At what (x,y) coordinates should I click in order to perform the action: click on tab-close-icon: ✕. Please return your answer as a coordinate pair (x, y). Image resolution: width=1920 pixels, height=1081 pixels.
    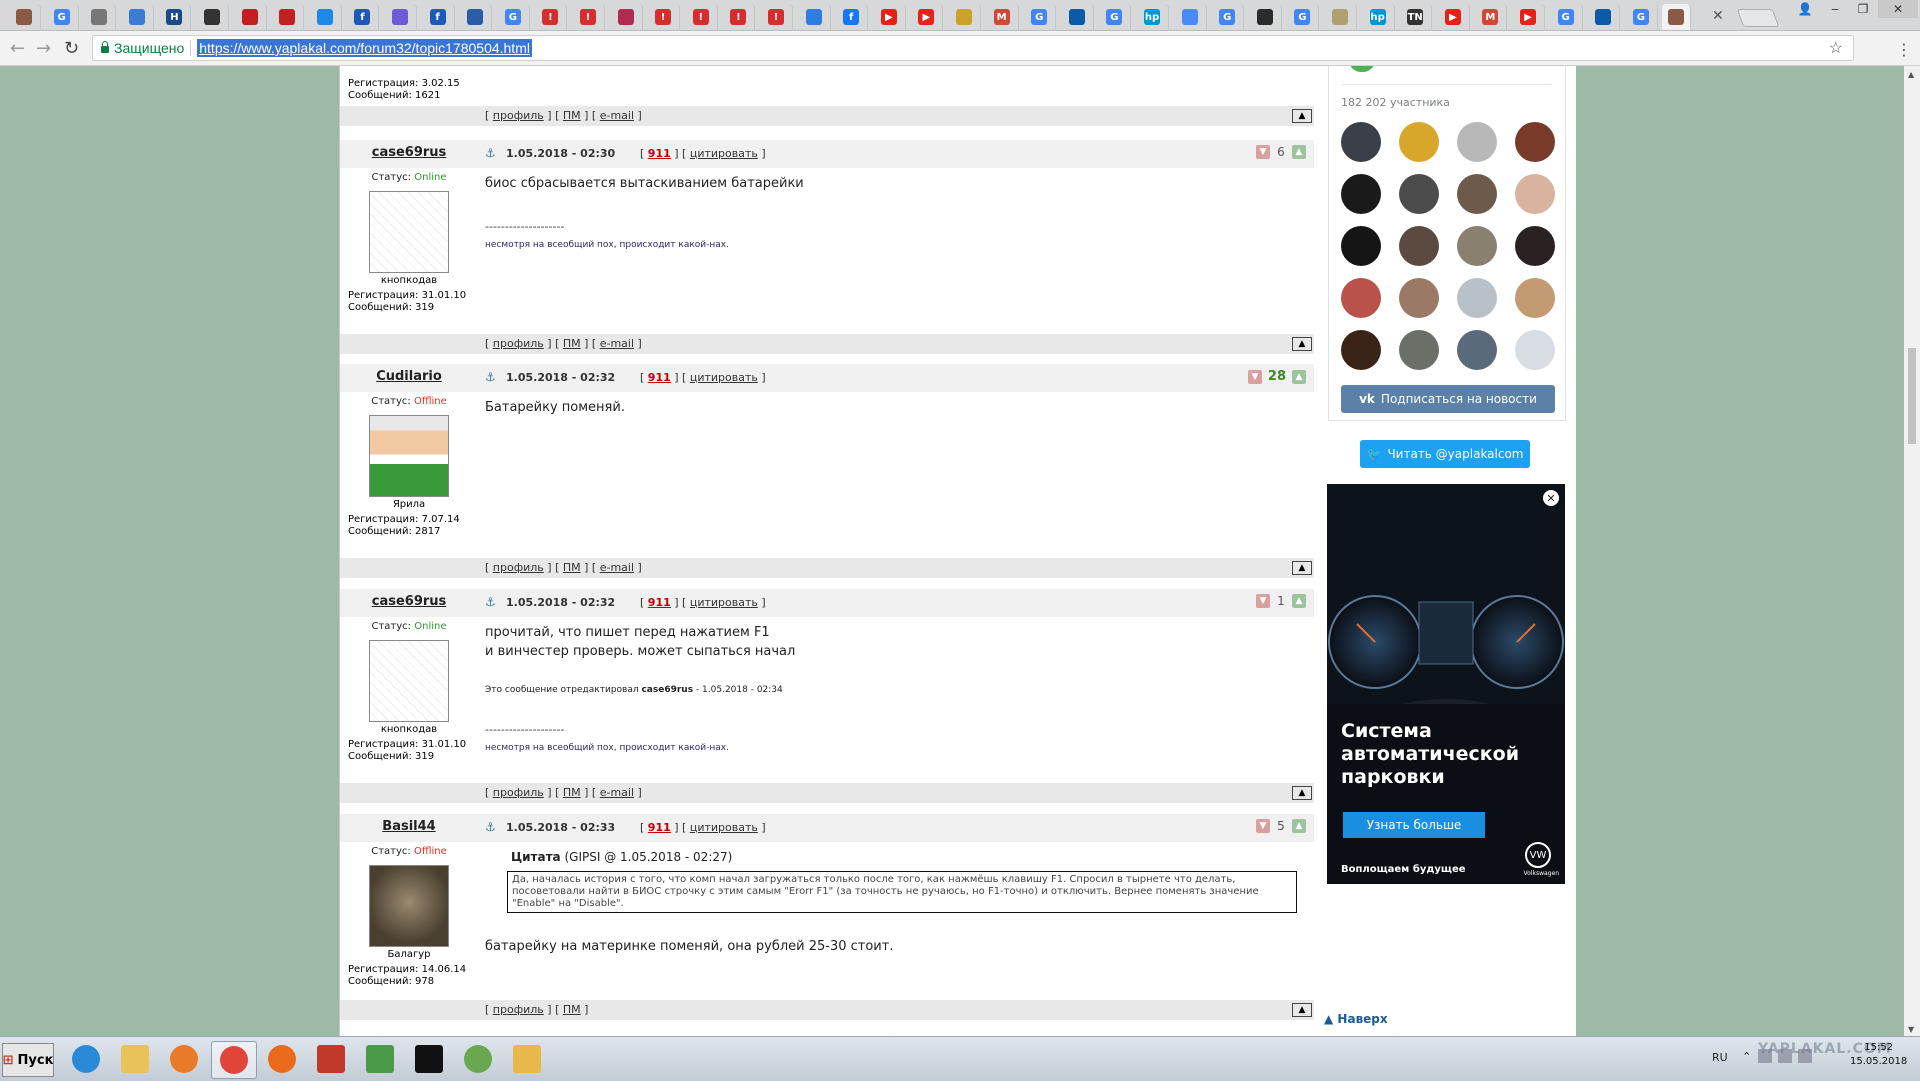
    Looking at the image, I should click on (1718, 16).